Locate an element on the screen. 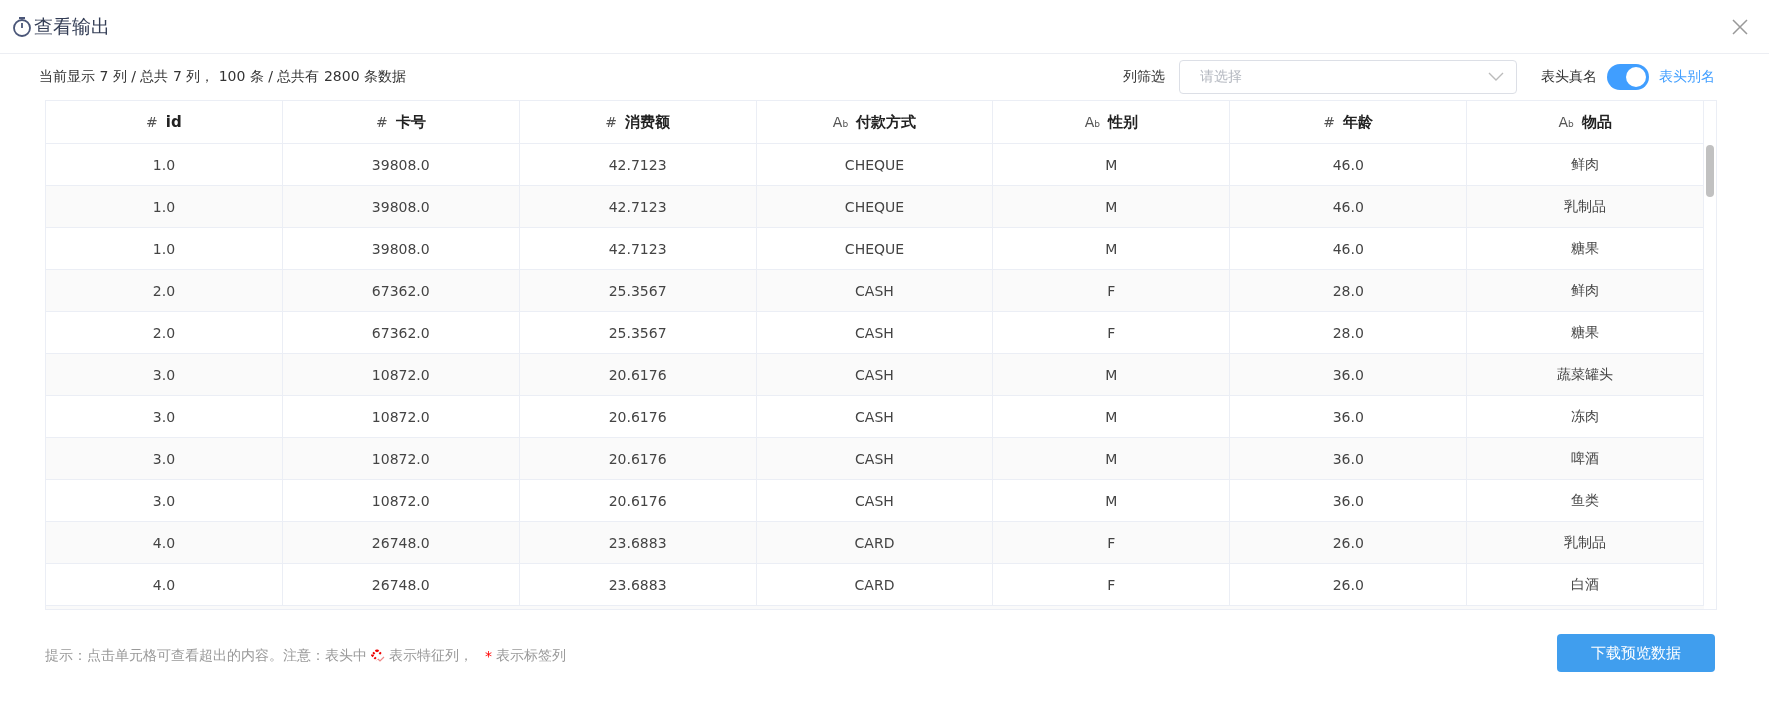  column-filter-select: 请选择 is located at coordinates (1348, 77).